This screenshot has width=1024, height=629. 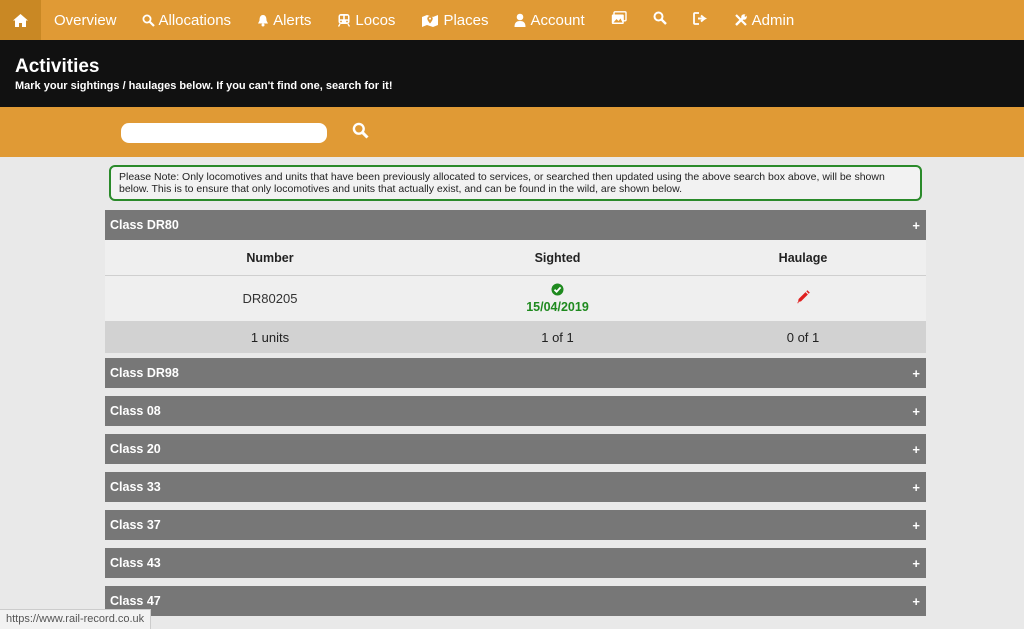 What do you see at coordinates (263, 20) in the screenshot?
I see `bell-icon` at bounding box center [263, 20].